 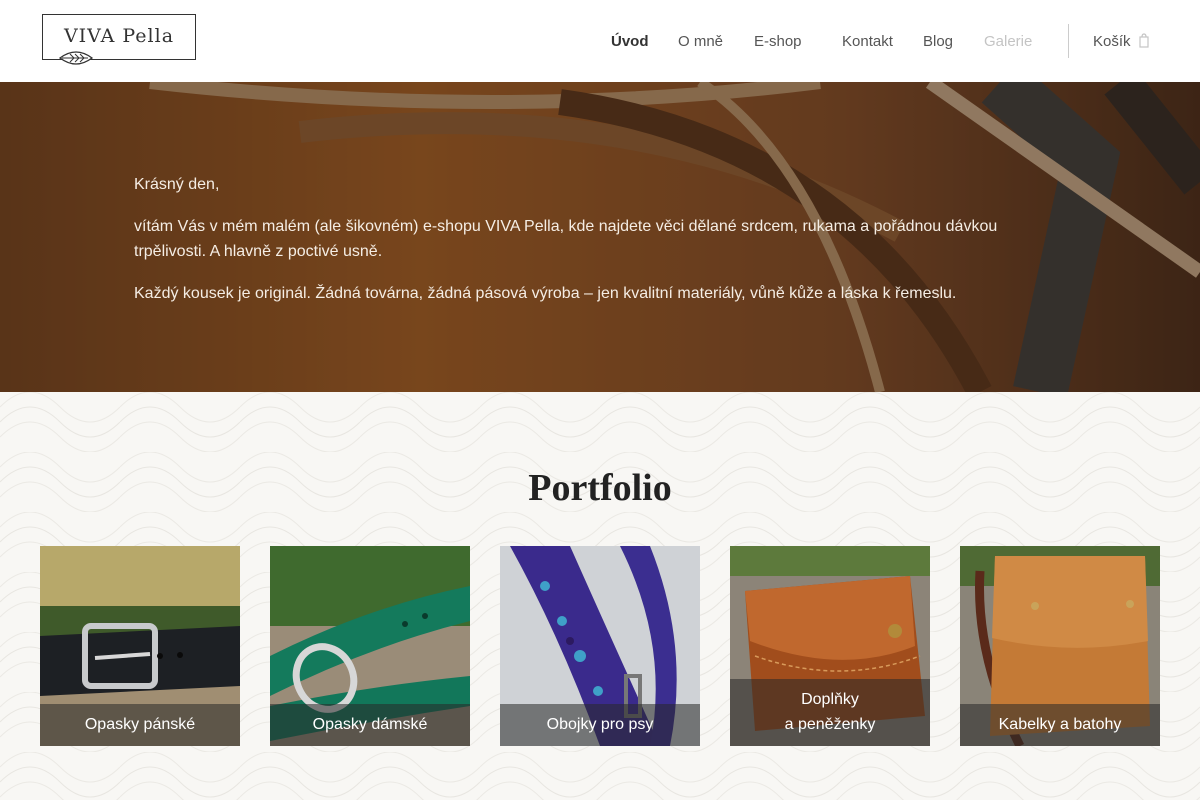 What do you see at coordinates (830, 646) in the screenshot?
I see `portfolio-card-accessories-wallets: Doplňky a peněženky` at bounding box center [830, 646].